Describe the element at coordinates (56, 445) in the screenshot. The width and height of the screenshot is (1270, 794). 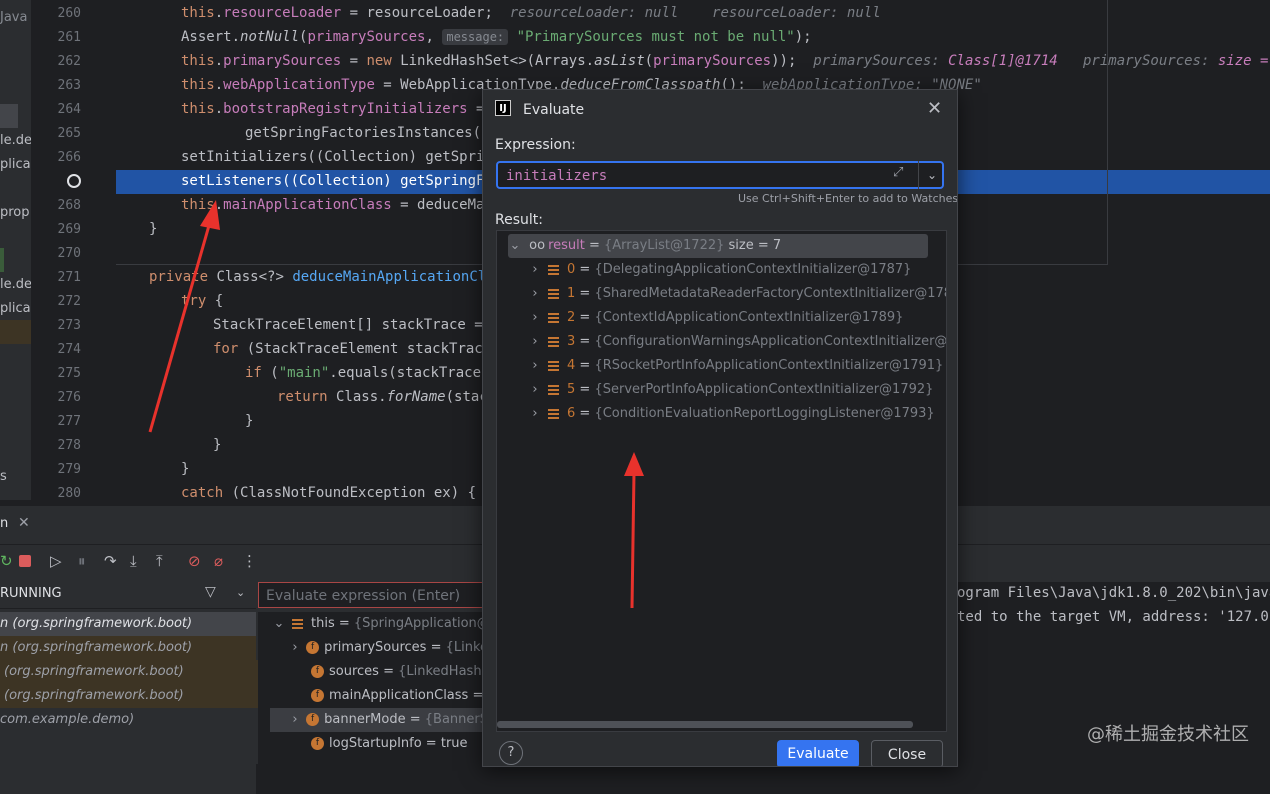
I see `line-number: 278` at that location.